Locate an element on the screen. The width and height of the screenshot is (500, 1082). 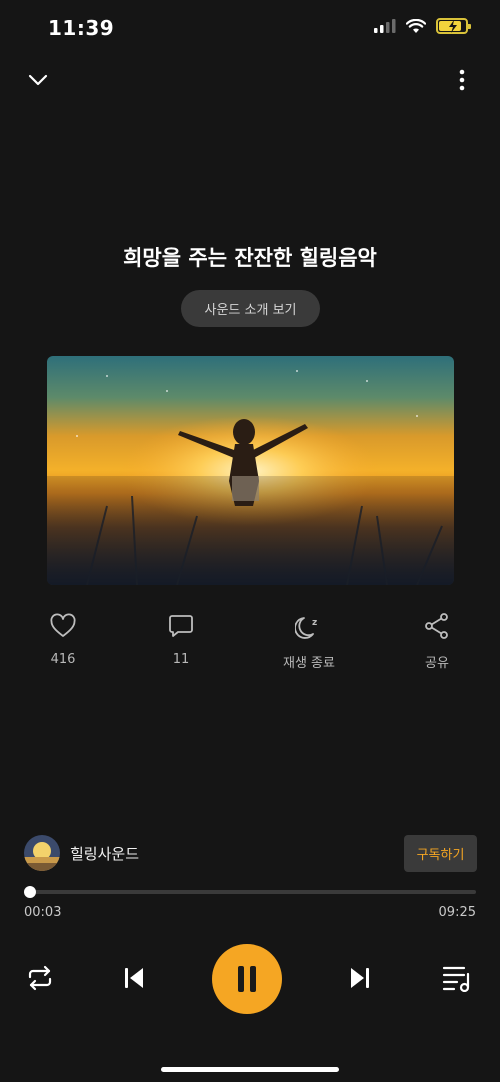
status-icons is located at coordinates (422, 26).